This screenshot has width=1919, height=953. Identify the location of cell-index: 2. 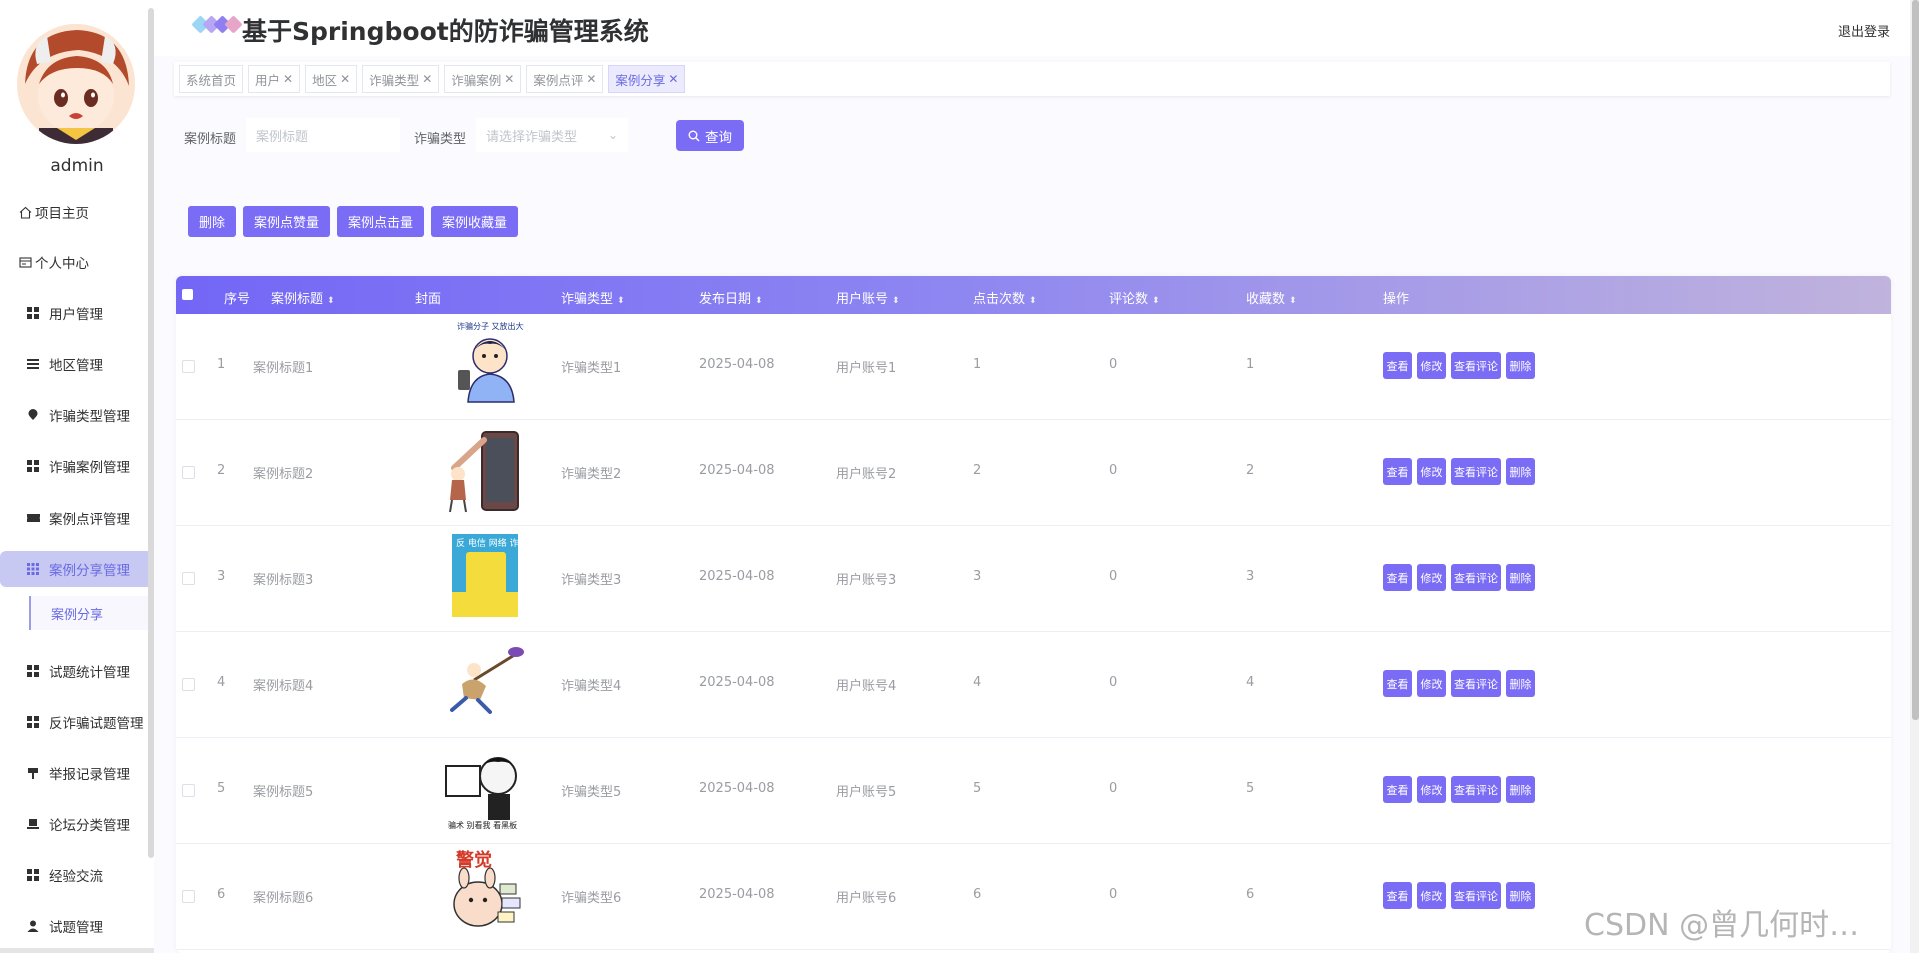
(221, 470).